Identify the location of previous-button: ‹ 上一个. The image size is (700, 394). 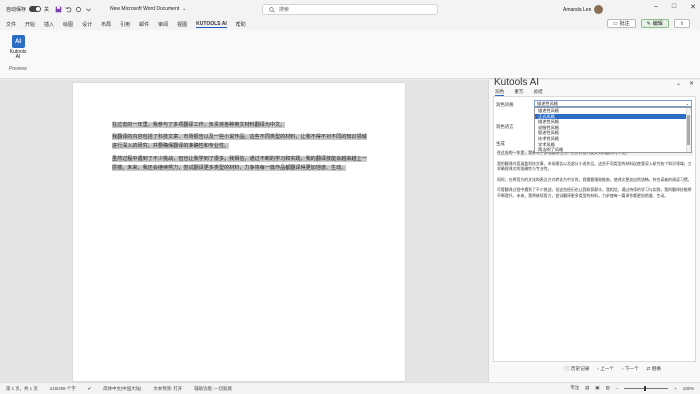
(605, 369).